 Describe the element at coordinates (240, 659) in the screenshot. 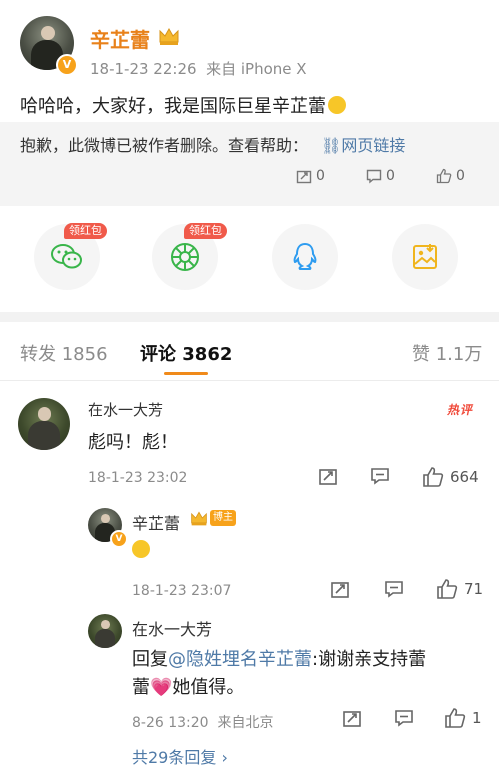

I see `mention-link: @隐姓埋名辛芷蕾` at that location.